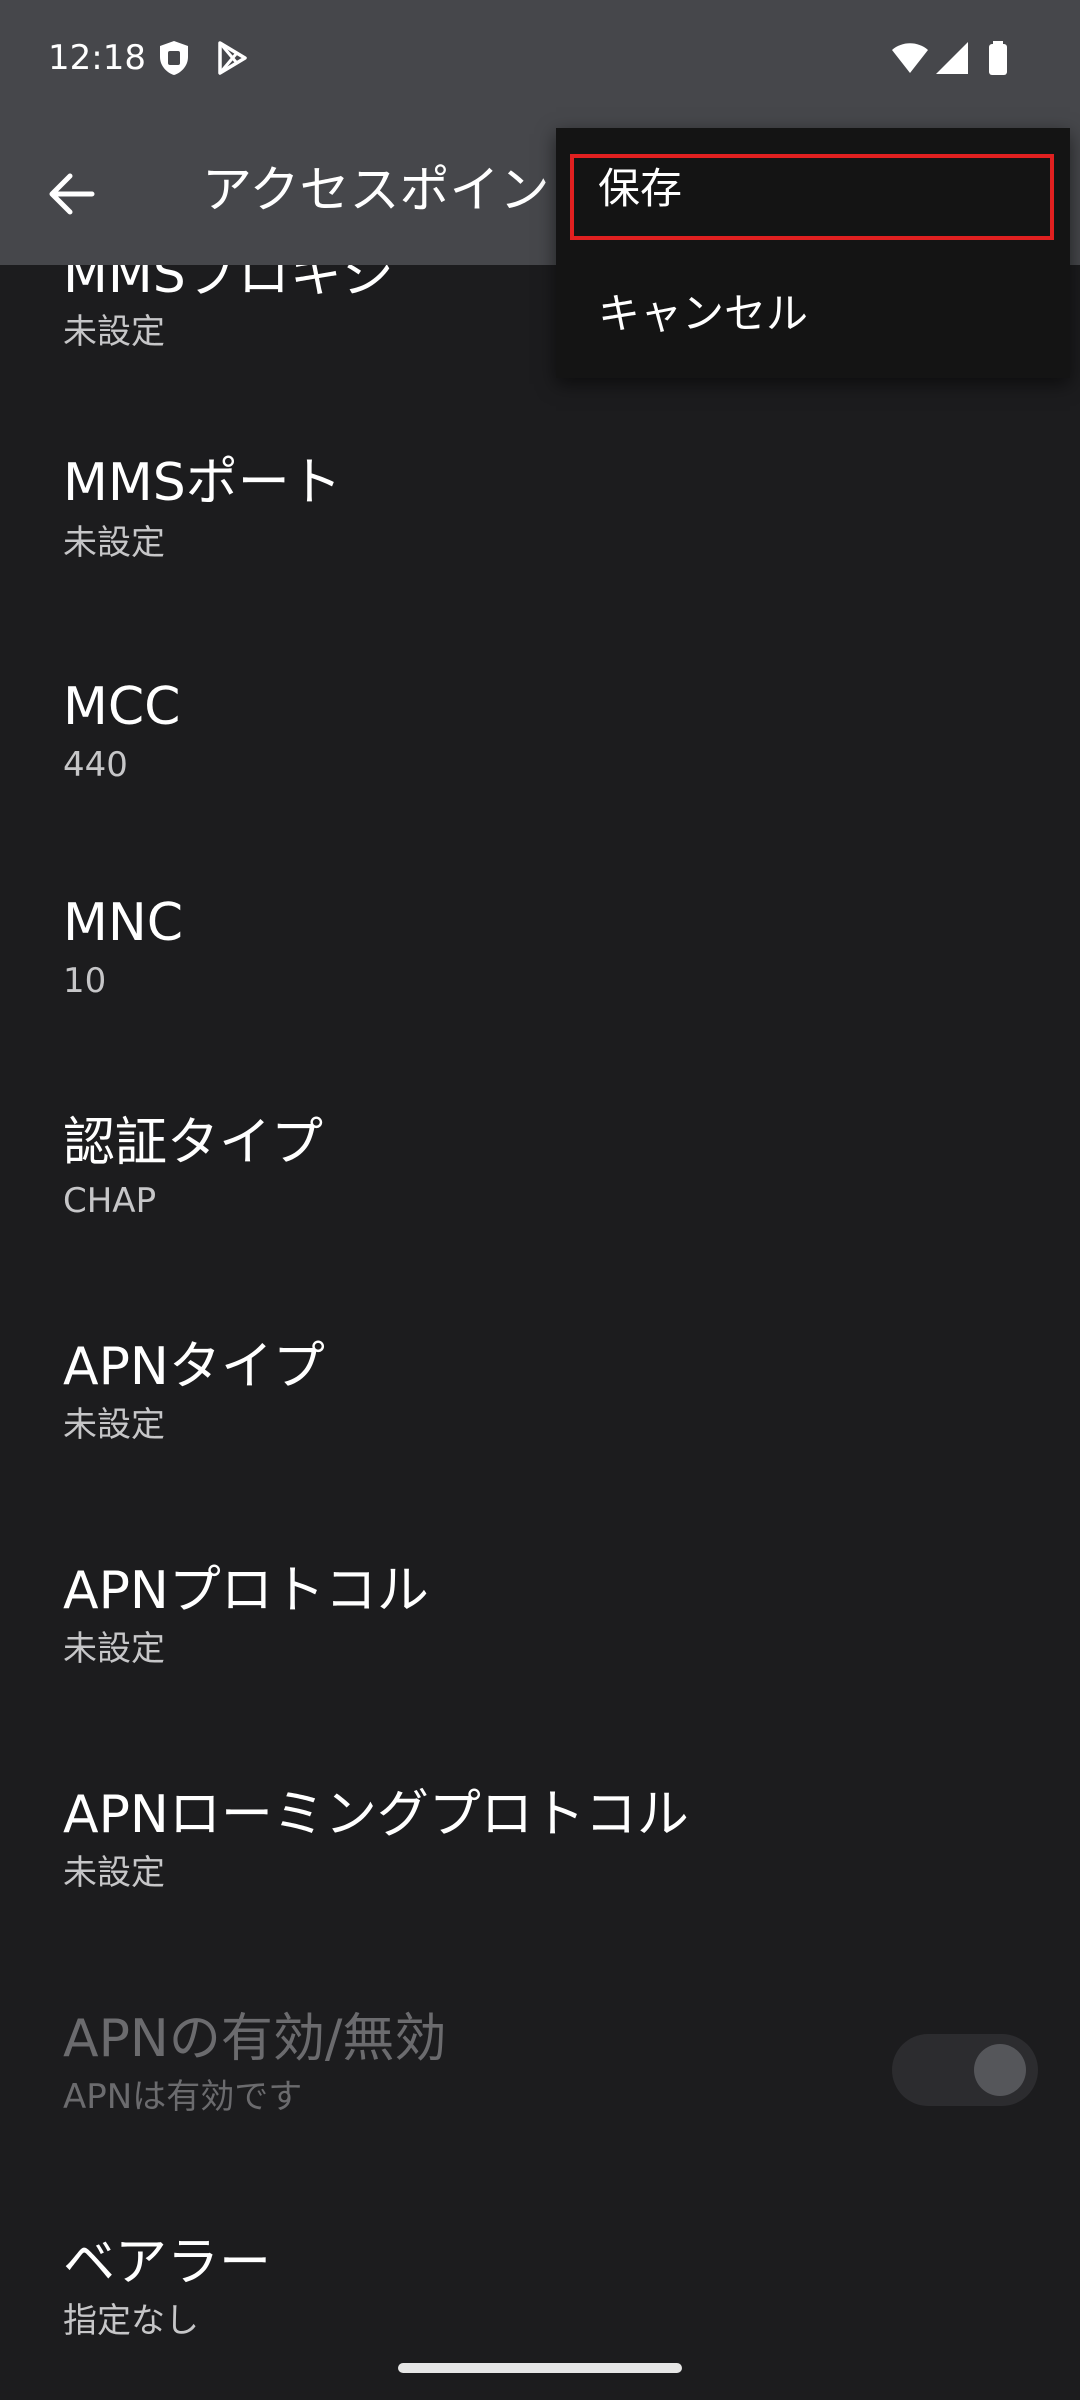 This screenshot has height=2400, width=1080. I want to click on list-item-mcc: MCC 440, so click(540, 760).